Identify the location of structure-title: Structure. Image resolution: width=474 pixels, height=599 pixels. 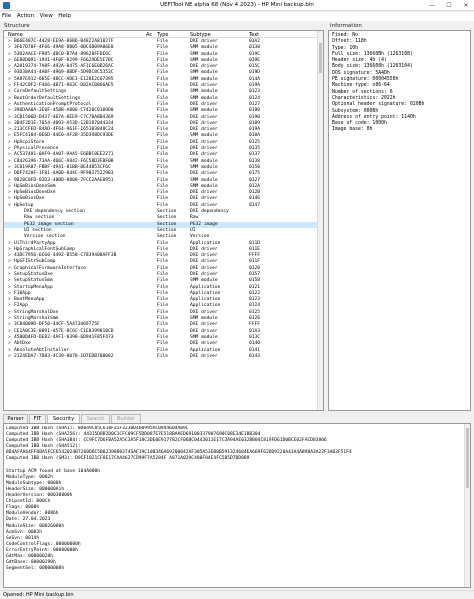
(17, 26).